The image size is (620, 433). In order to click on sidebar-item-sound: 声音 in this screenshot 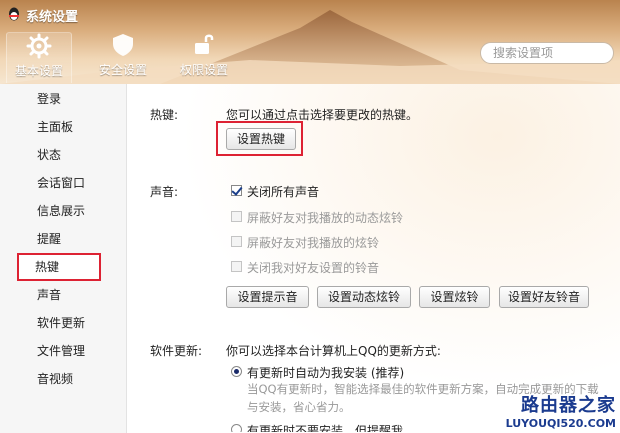, I will do `click(63, 295)`.